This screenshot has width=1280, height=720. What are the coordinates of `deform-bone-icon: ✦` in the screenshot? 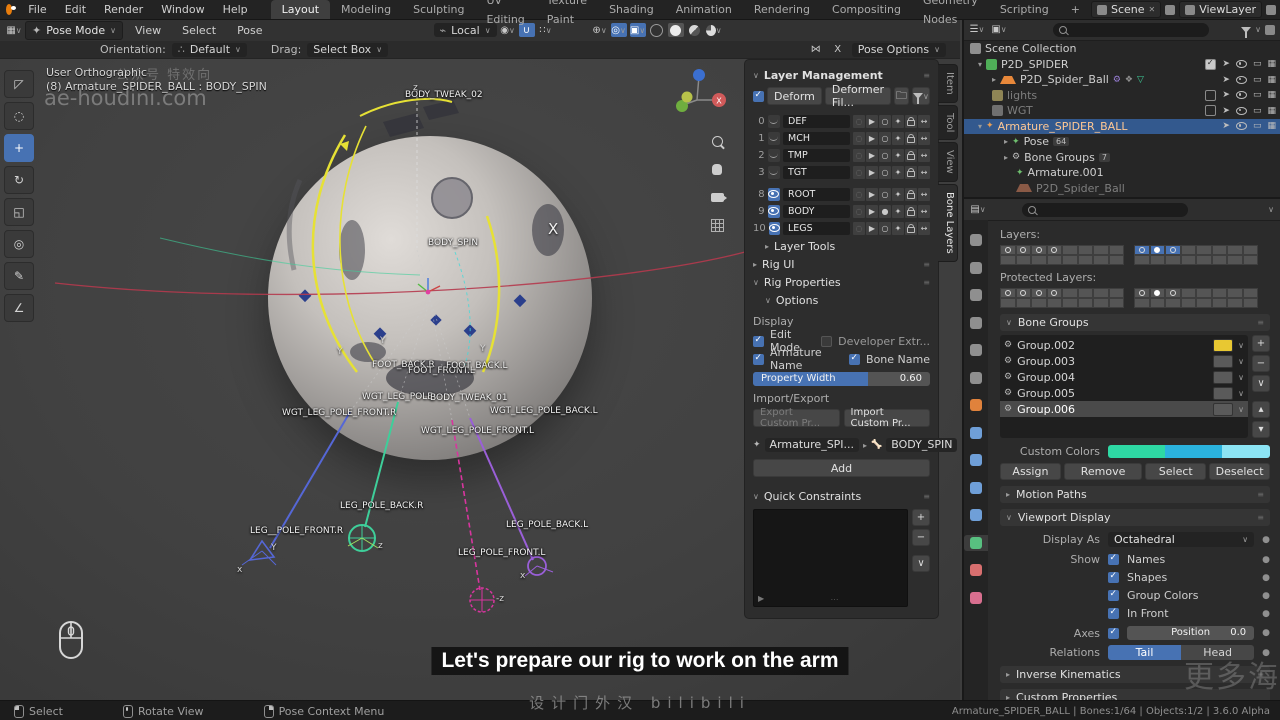 It's located at (898, 121).